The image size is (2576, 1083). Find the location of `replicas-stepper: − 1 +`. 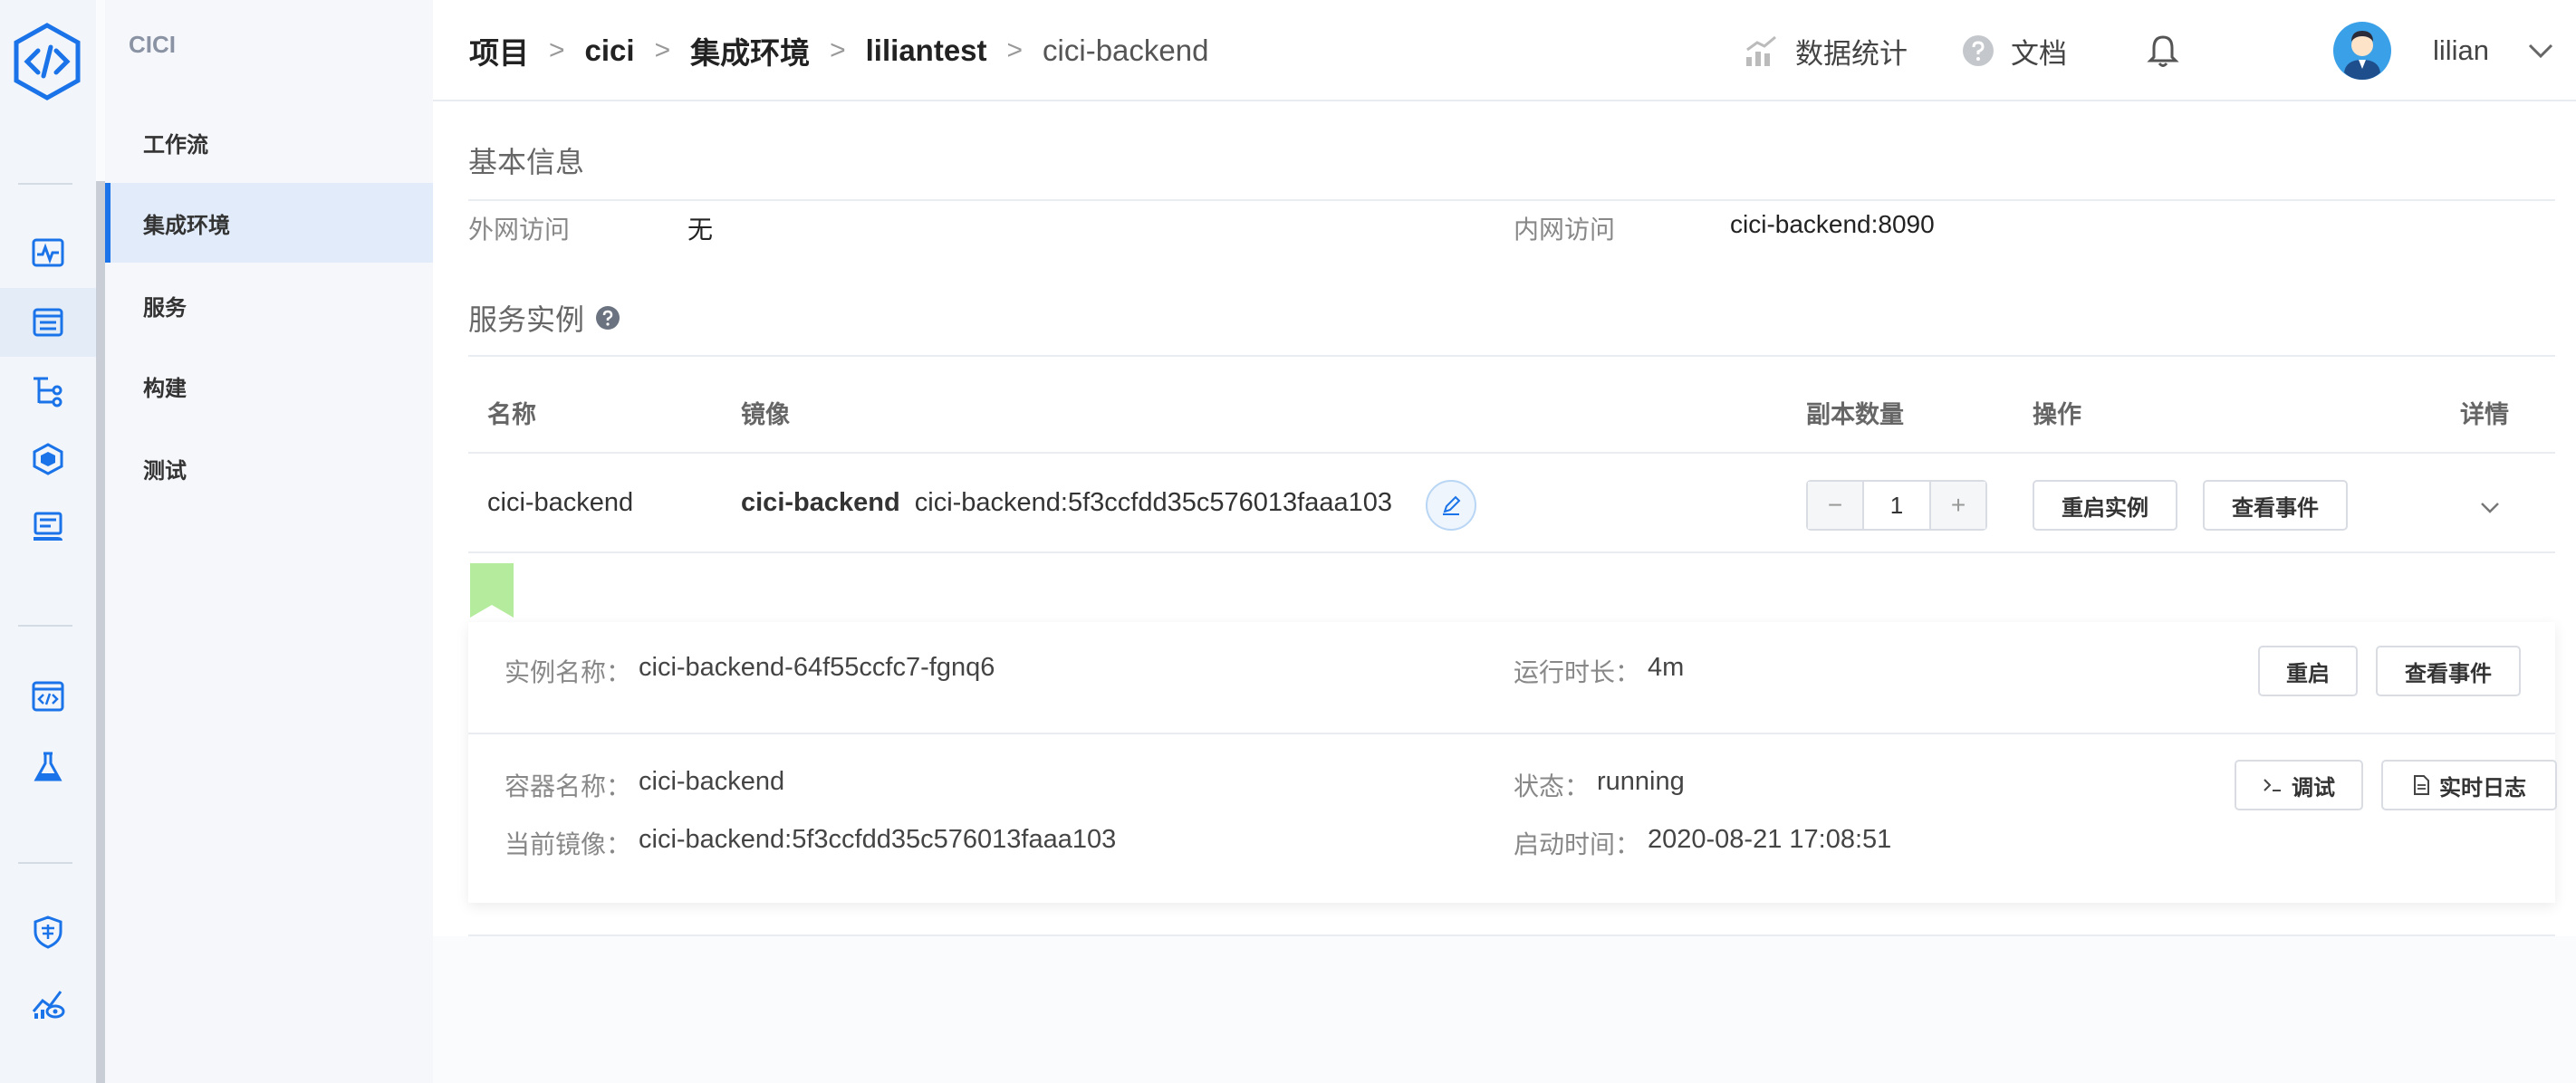

replicas-stepper: − 1 + is located at coordinates (1896, 505).